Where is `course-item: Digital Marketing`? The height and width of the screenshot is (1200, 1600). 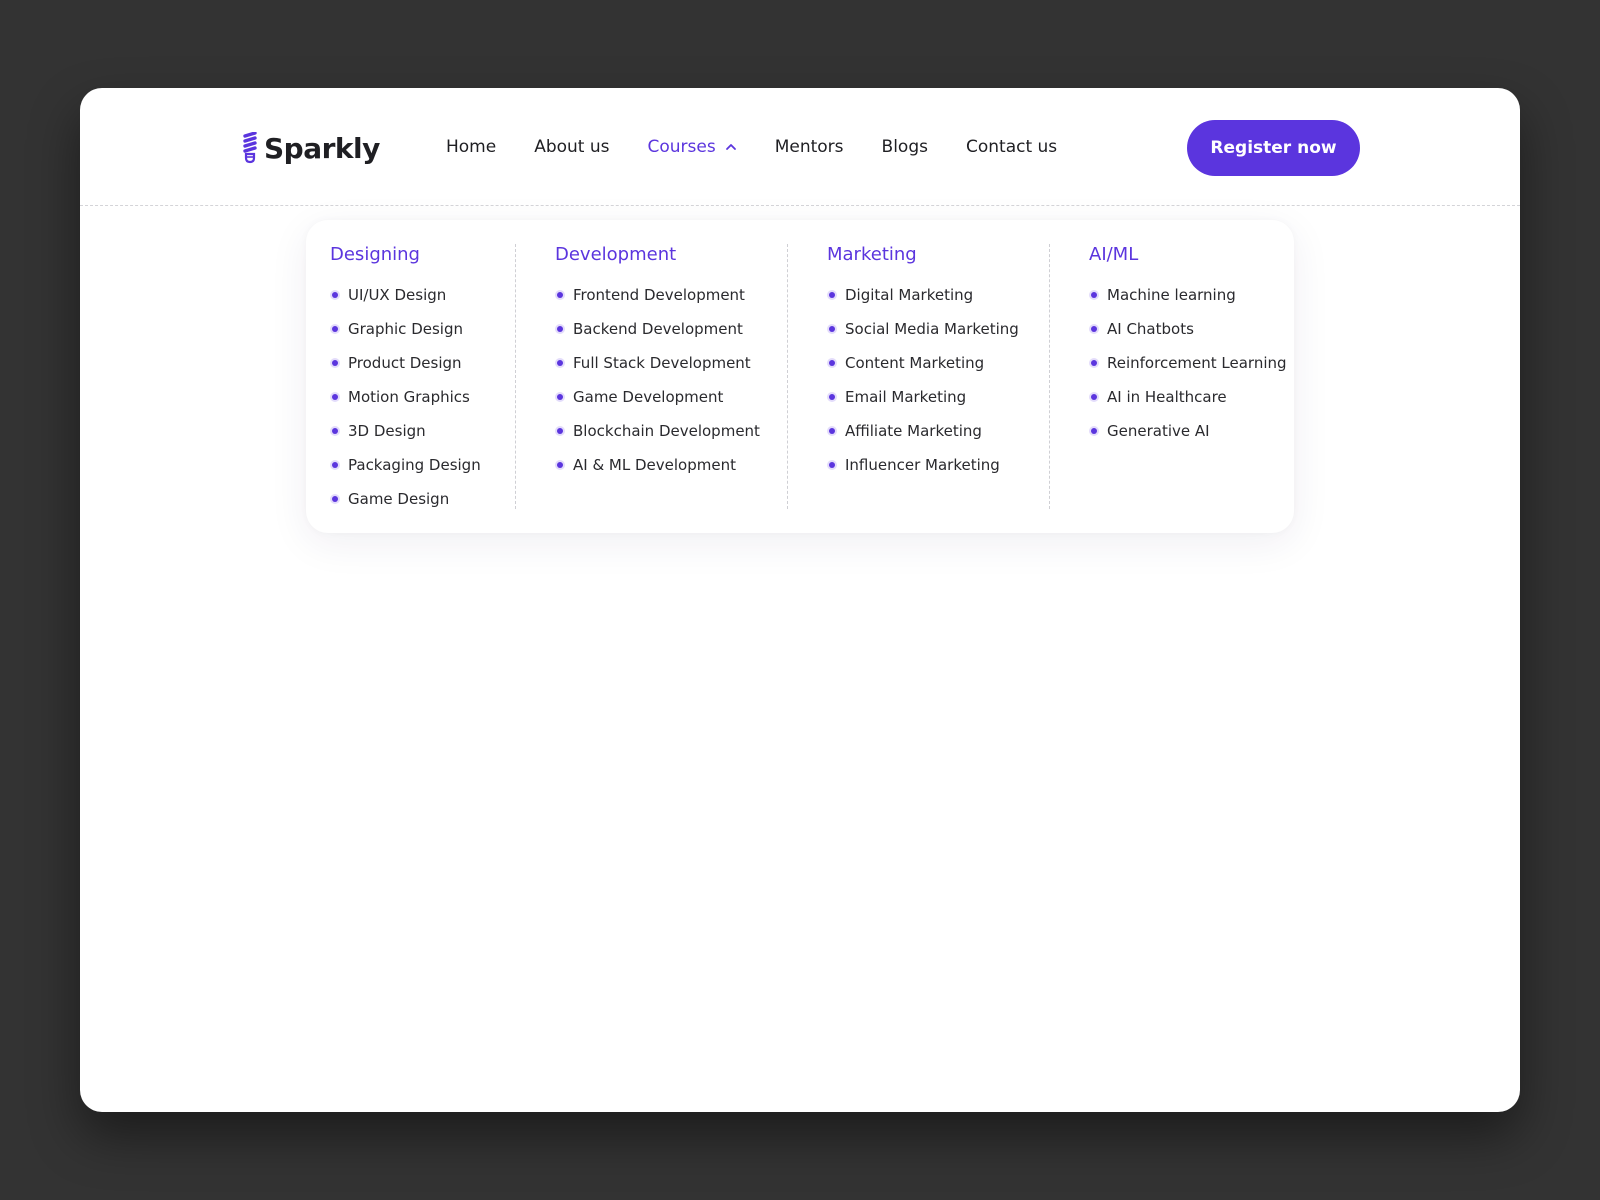
course-item: Digital Marketing is located at coordinates (923, 303).